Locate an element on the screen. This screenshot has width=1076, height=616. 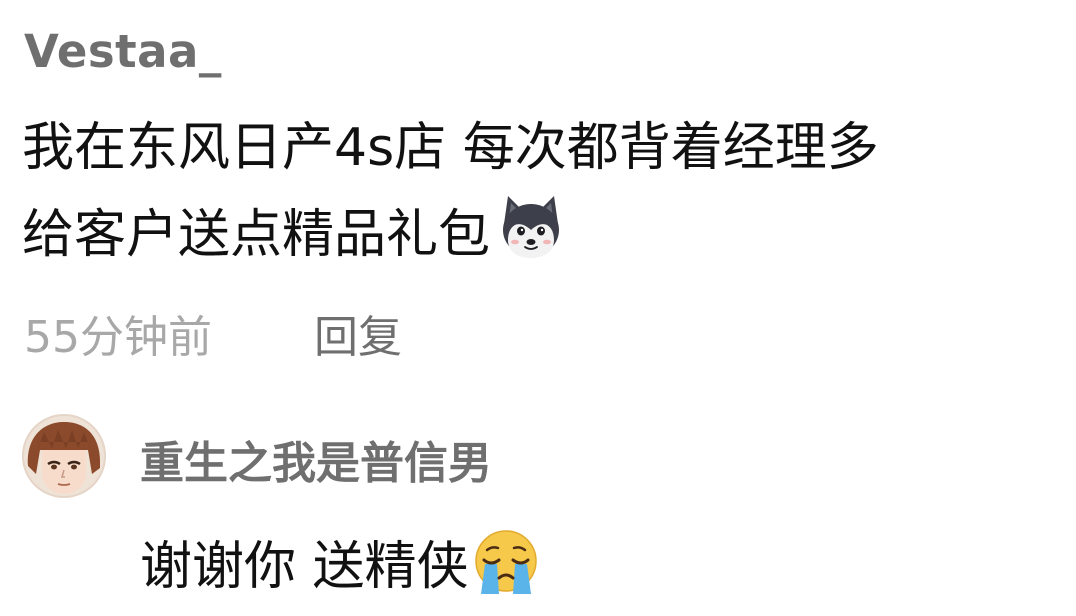
dog-face-icon is located at coordinates (531, 227).